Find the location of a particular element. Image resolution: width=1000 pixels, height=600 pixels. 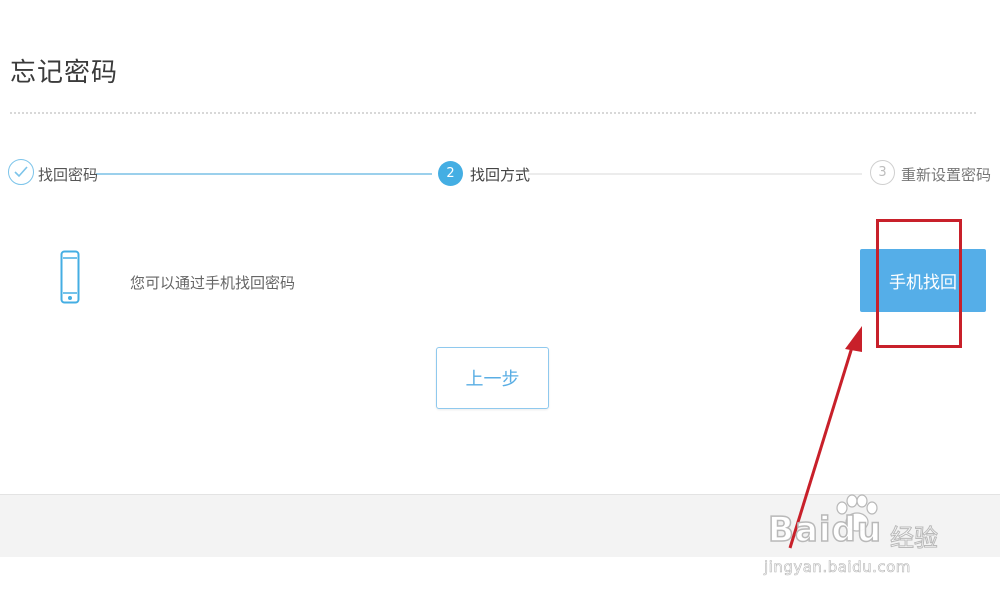

step-connector-pending is located at coordinates (695, 174).